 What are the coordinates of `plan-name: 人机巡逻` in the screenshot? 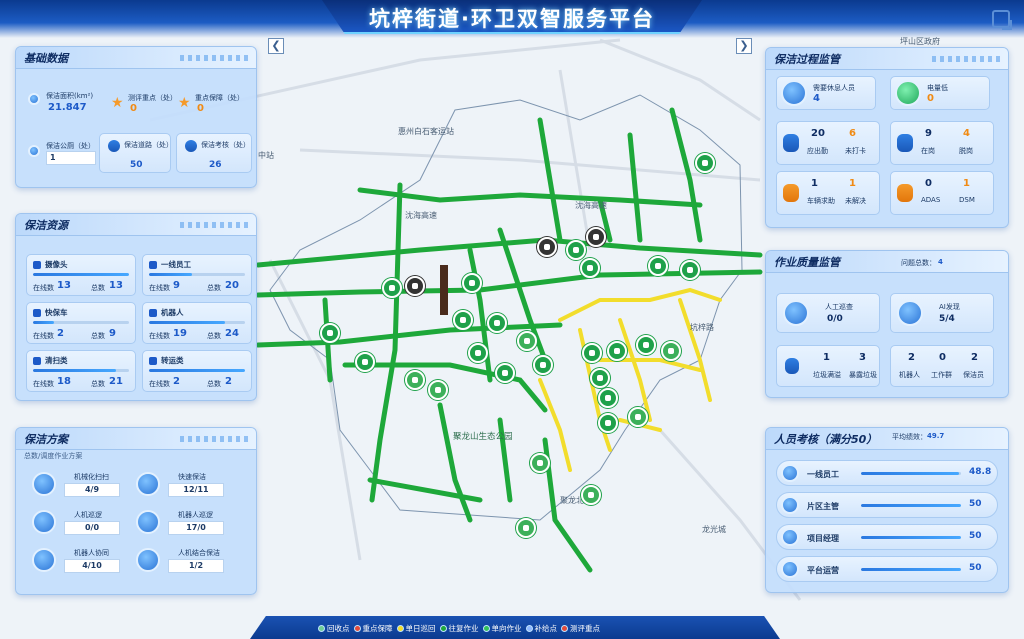 It's located at (88, 515).